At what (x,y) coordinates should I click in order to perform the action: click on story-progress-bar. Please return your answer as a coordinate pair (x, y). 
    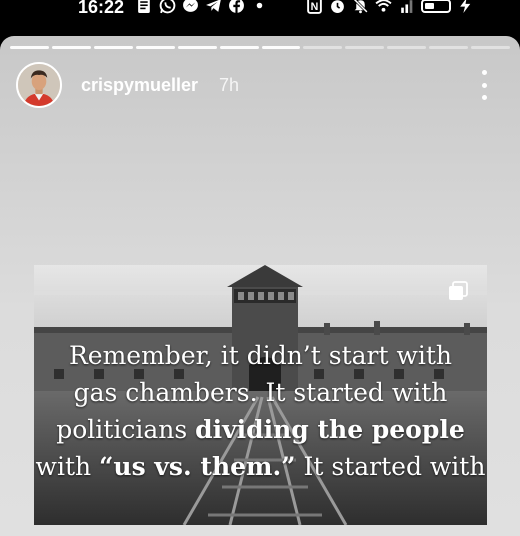
    Looking at the image, I should click on (260, 47).